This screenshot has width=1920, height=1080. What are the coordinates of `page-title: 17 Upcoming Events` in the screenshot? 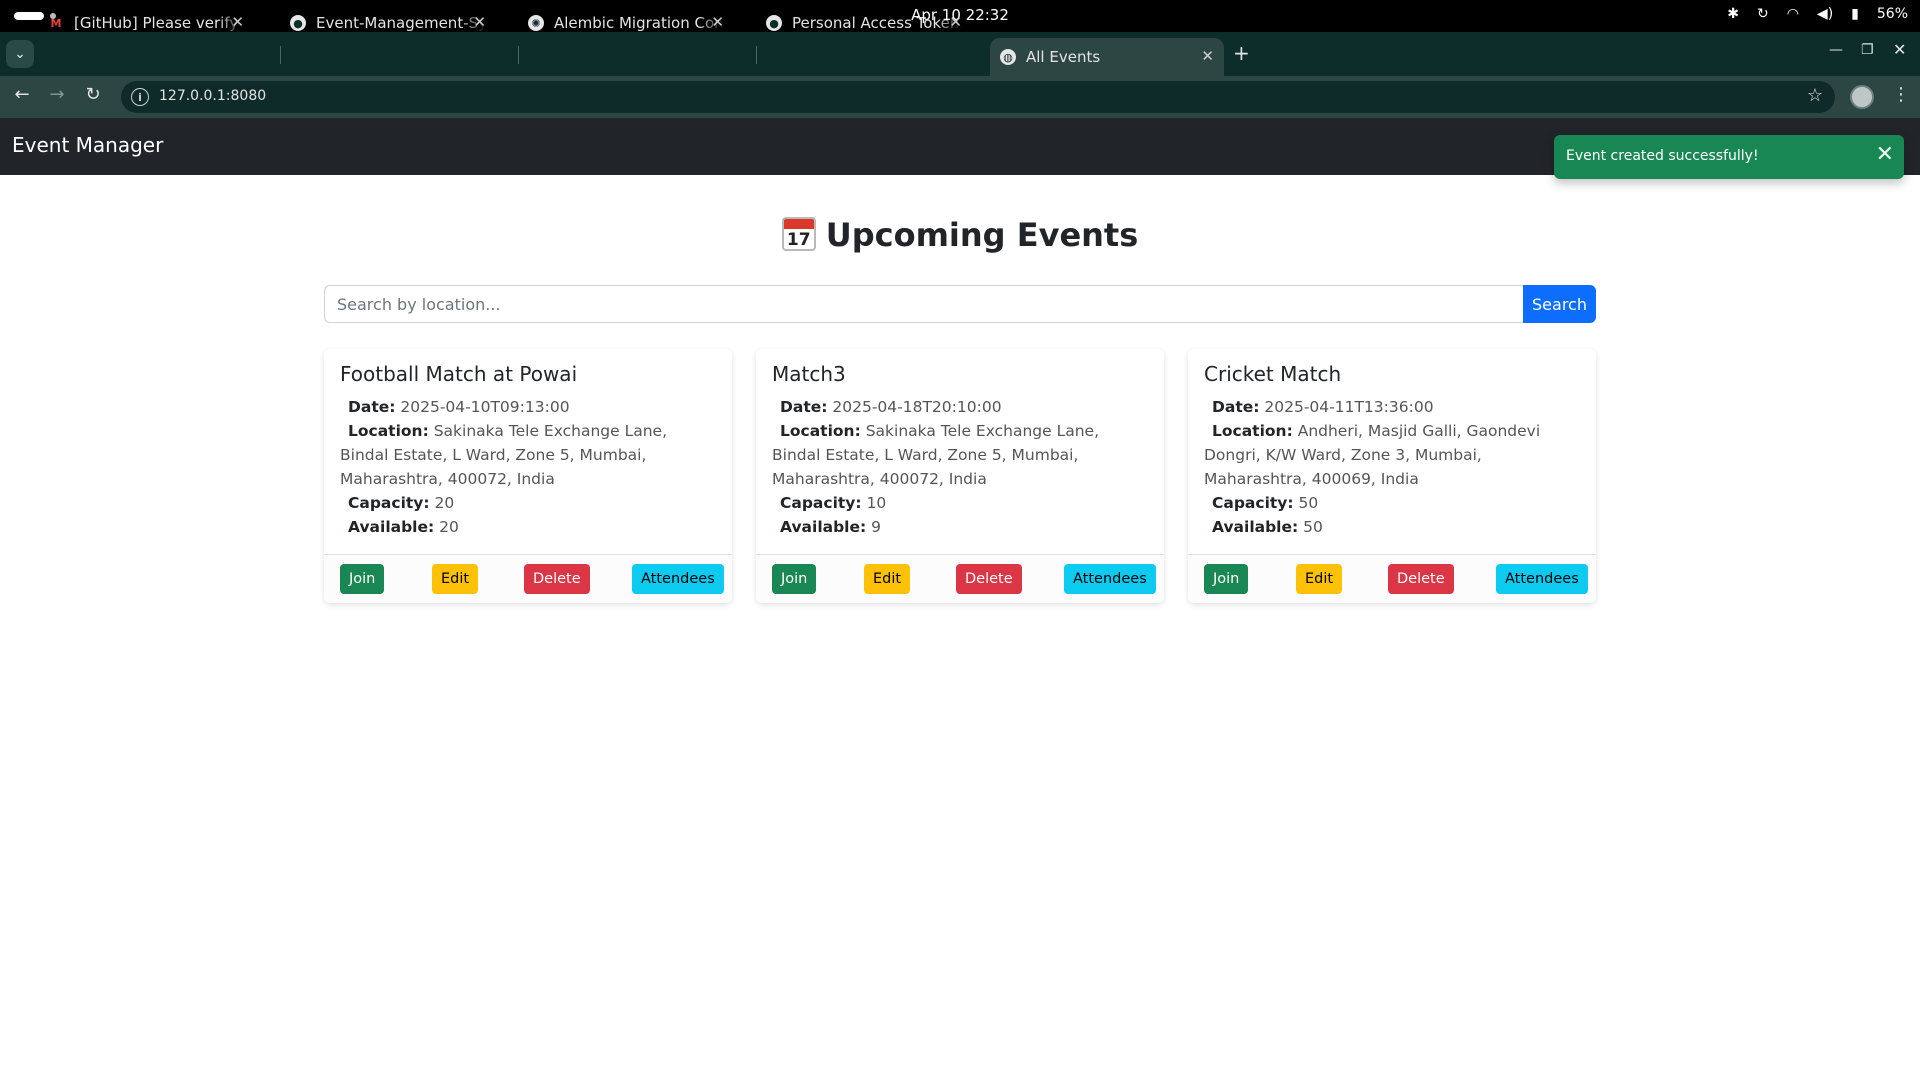 It's located at (960, 235).